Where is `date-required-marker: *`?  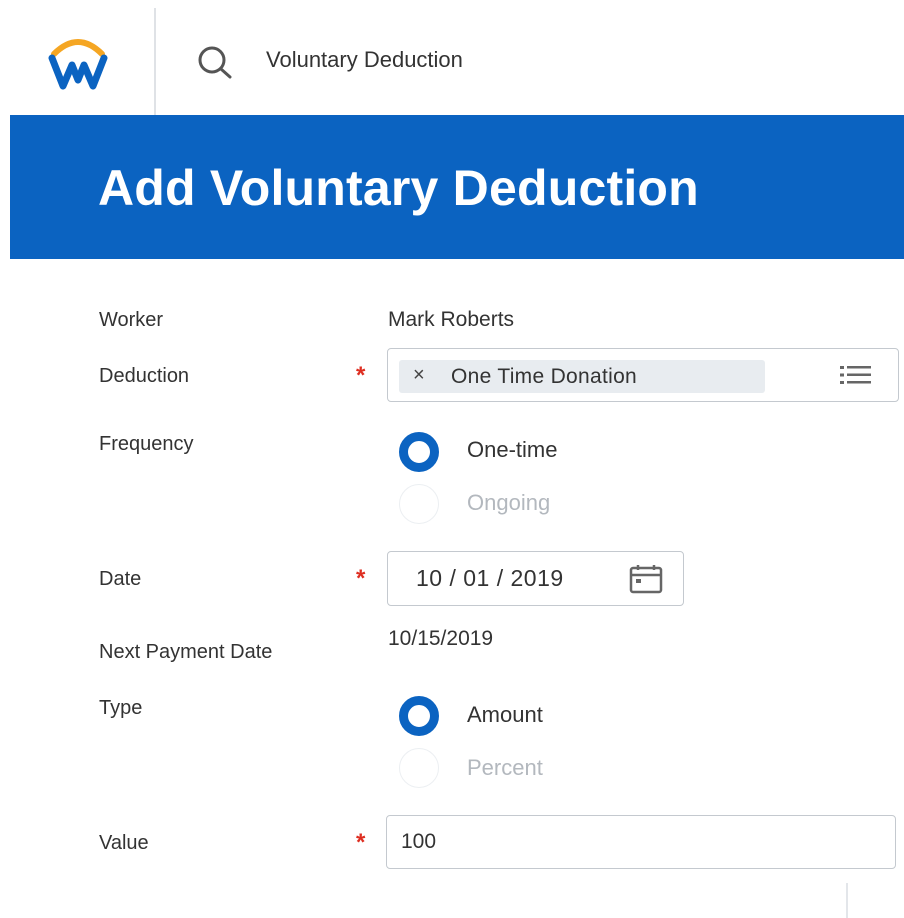
date-required-marker: * is located at coordinates (361, 578).